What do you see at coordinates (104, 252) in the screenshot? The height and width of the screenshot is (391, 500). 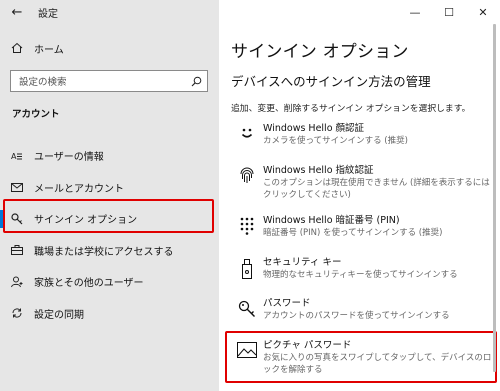 I see `sidebar-item-label: 職場または学校にアクセスする` at bounding box center [104, 252].